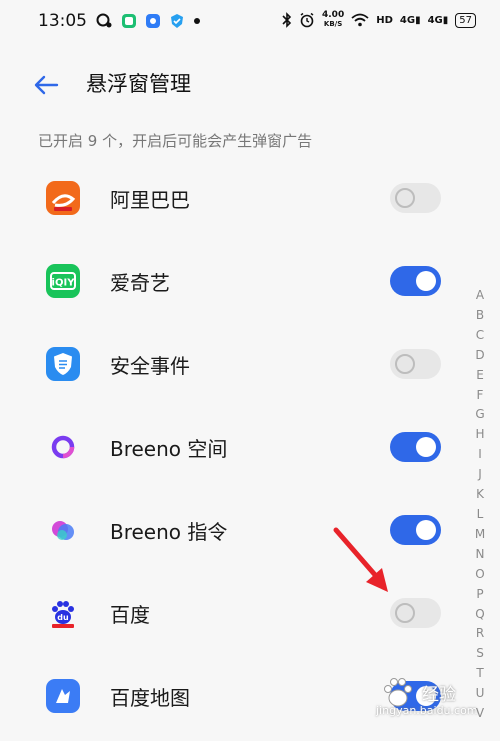 This screenshot has width=500, height=741. Describe the element at coordinates (438, 20) in the screenshot. I see `cell-signal-2-icon: 4G▮` at that location.